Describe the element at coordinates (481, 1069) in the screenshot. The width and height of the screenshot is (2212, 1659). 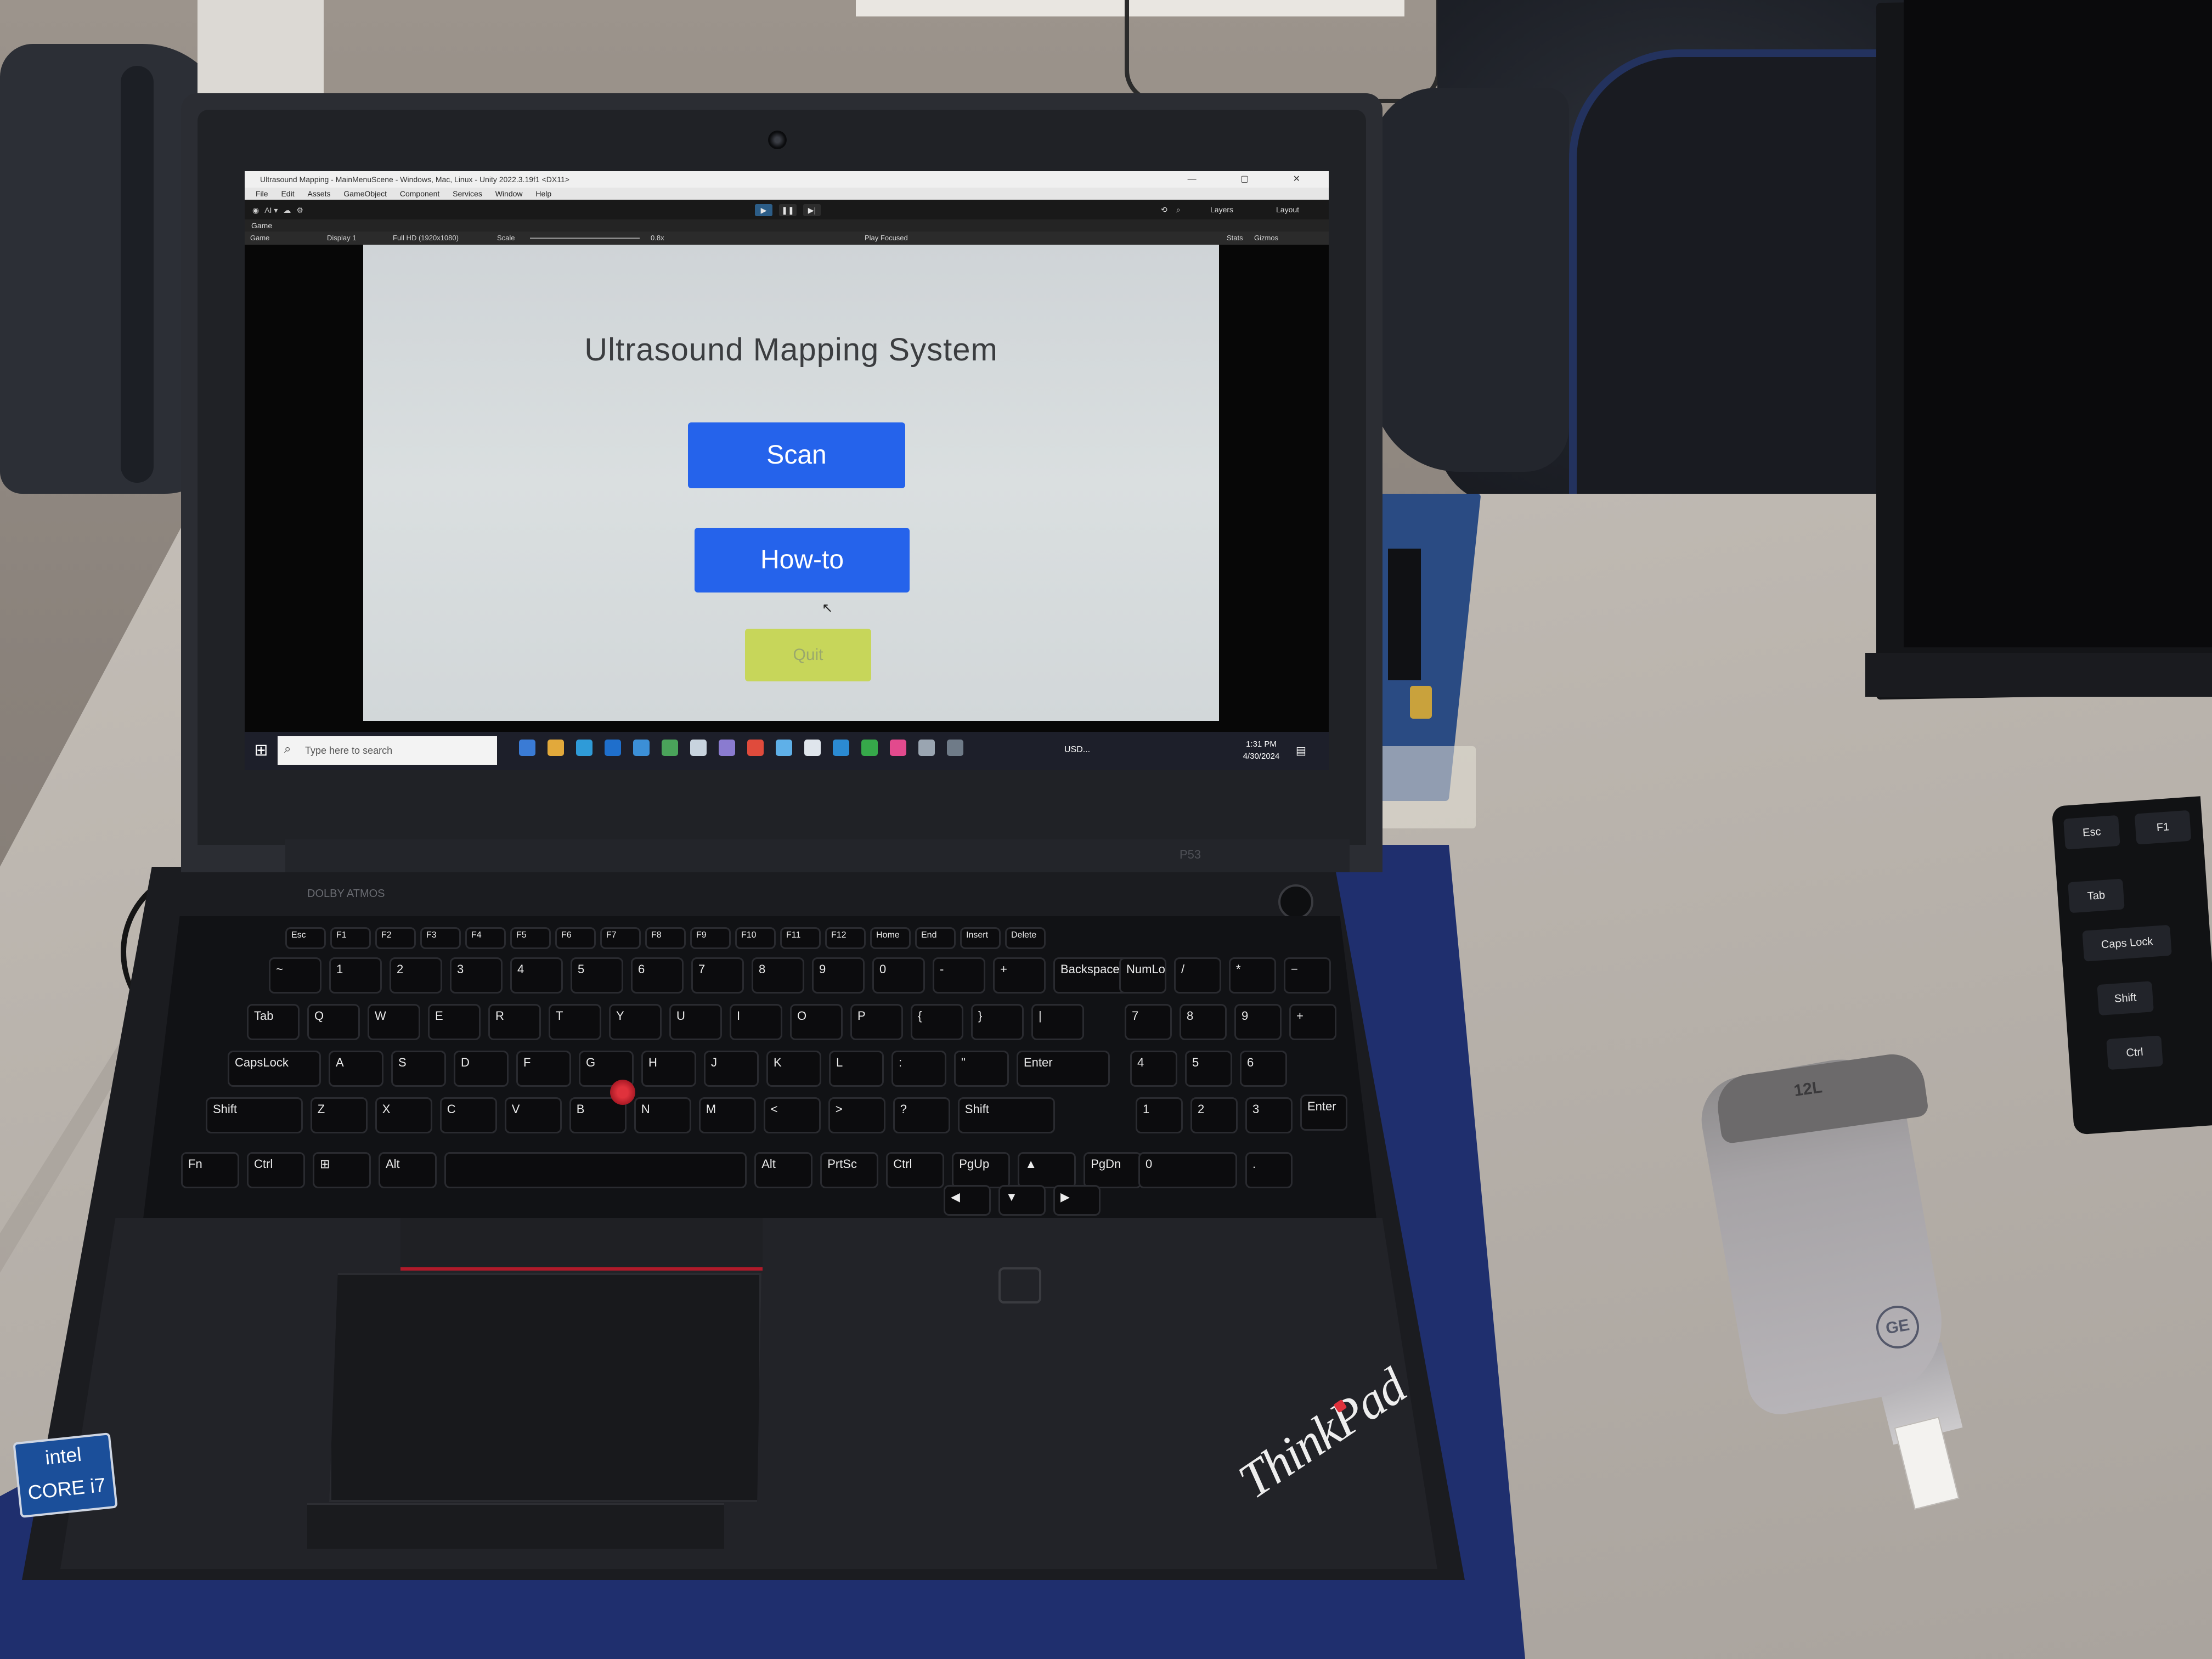
I see `laptop-key: D` at that location.